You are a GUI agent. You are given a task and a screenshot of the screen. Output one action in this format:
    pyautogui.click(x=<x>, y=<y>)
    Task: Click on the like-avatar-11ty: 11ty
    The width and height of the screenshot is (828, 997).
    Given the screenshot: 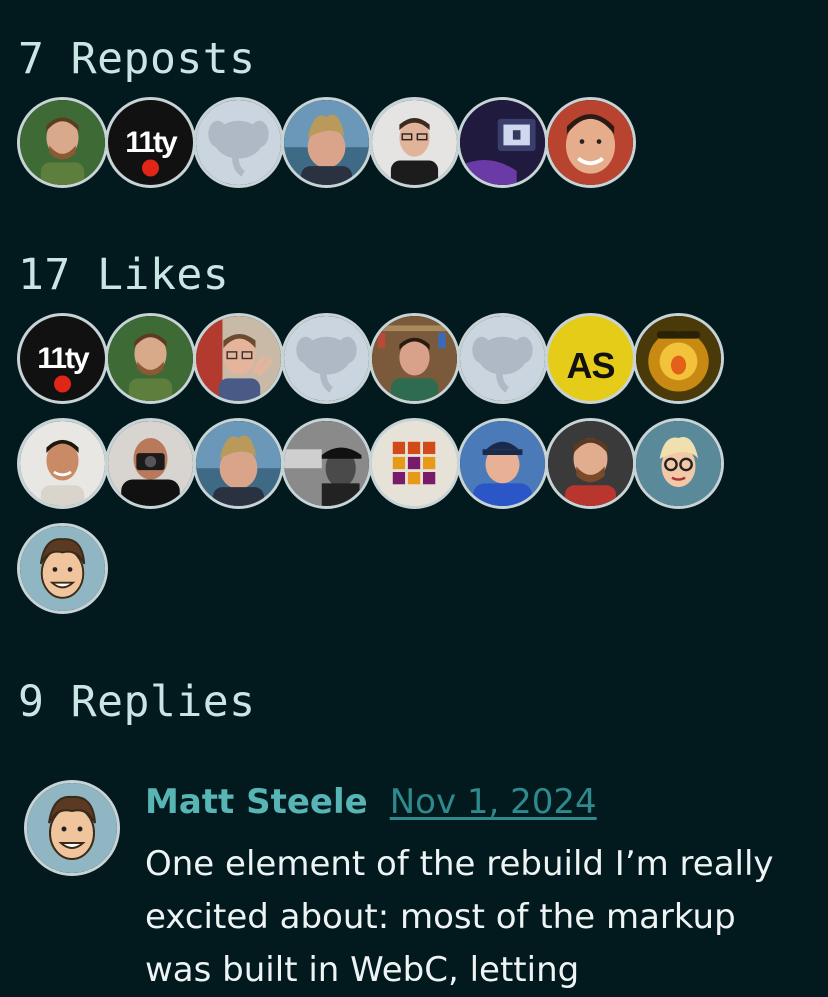 What is the action you would take?
    pyautogui.click(x=62, y=358)
    